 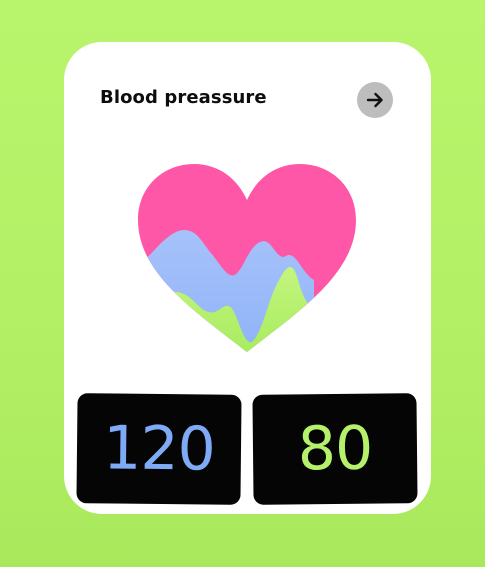 I want to click on open-details-button, so click(x=375, y=100).